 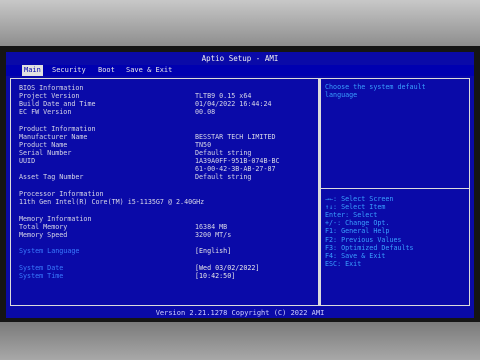 What do you see at coordinates (375, 87) in the screenshot?
I see `help-text-line-1: Choose the system default` at bounding box center [375, 87].